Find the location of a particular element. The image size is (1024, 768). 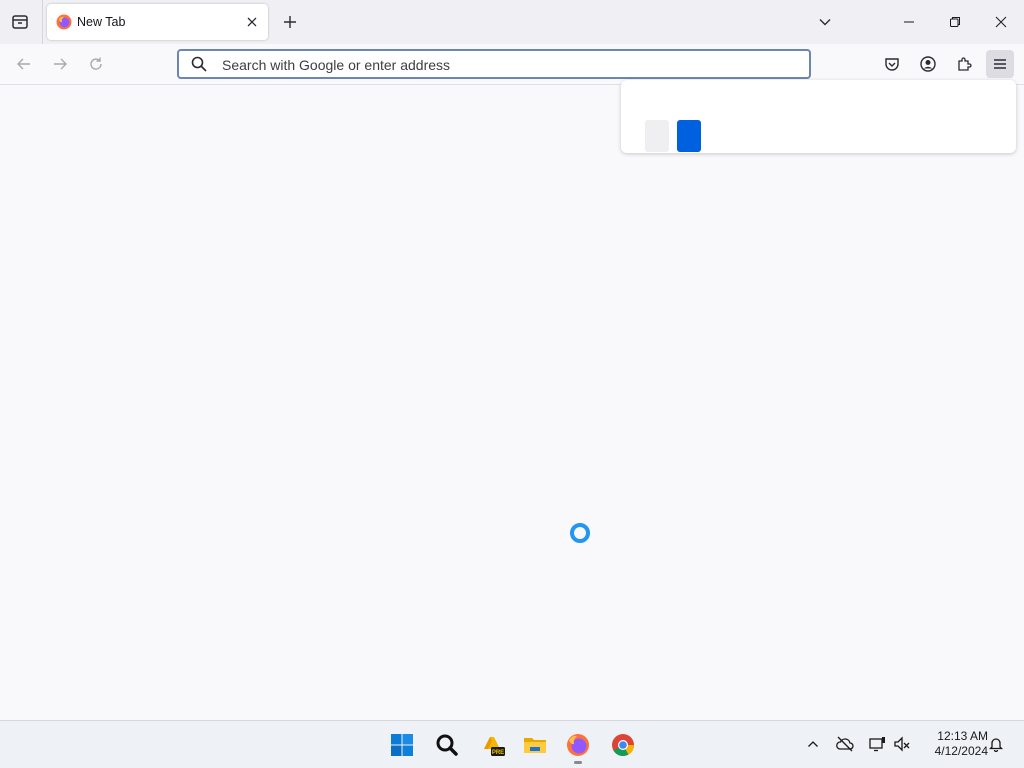

network-icon is located at coordinates (877, 744).